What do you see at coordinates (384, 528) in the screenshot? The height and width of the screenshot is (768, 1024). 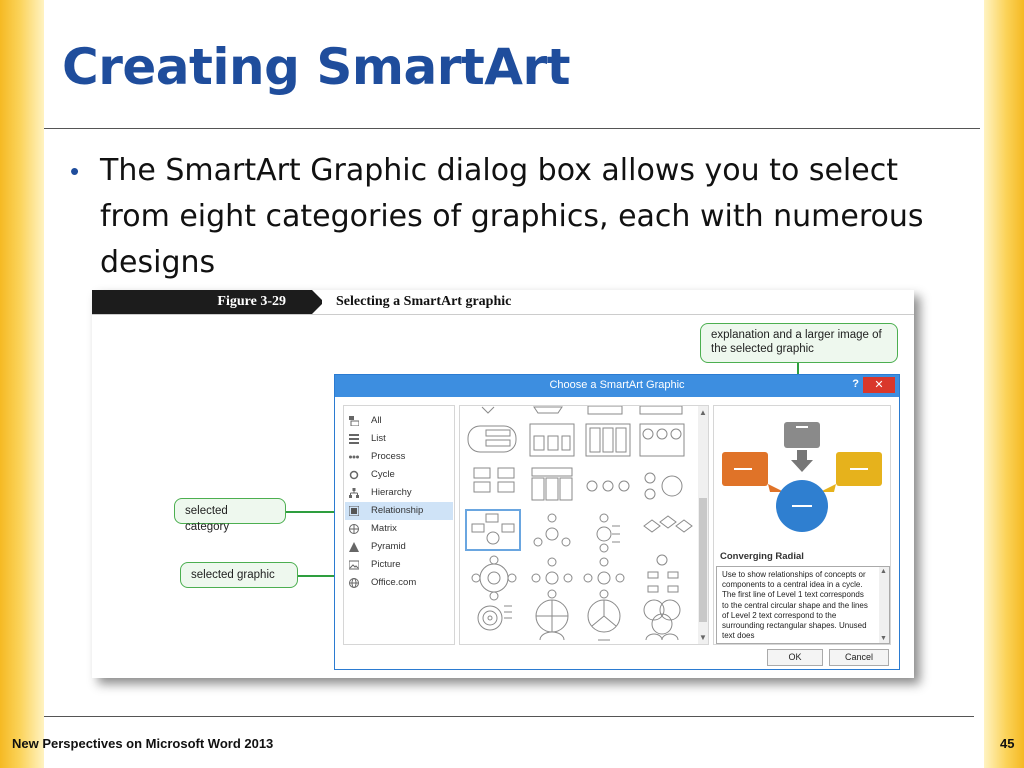 I see `category-label: Matrix` at bounding box center [384, 528].